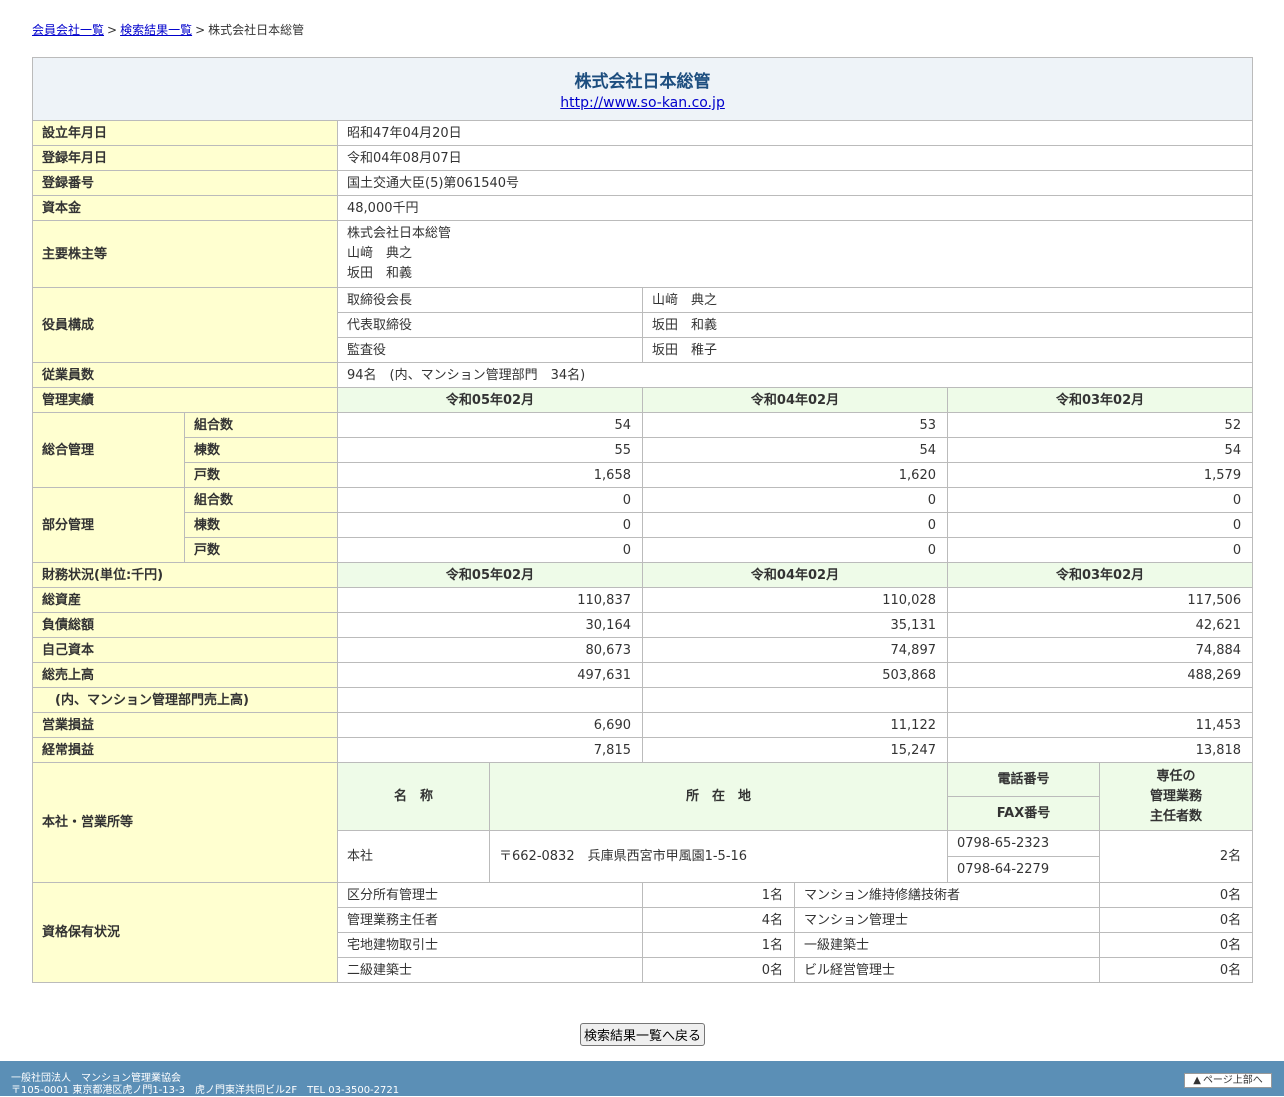 This screenshot has width=1284, height=1097. I want to click on officer-title: 監査役, so click(490, 350).